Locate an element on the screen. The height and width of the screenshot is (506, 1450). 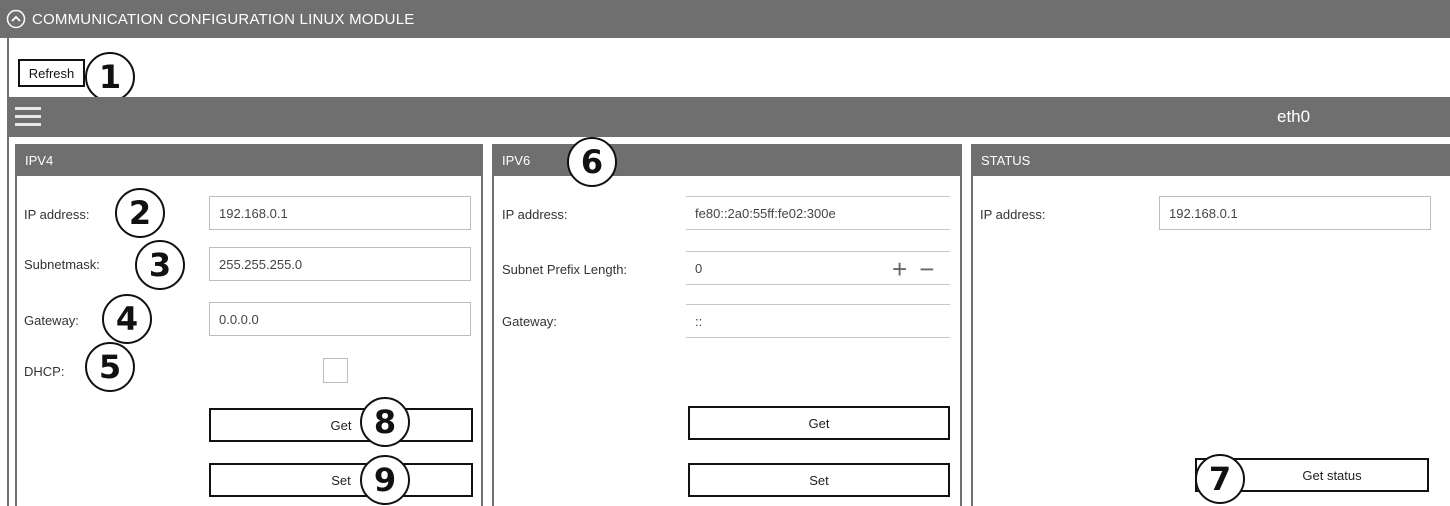
window-title: COMMUNICATION CONFIGURATION LINUX MODULE is located at coordinates (223, 19).